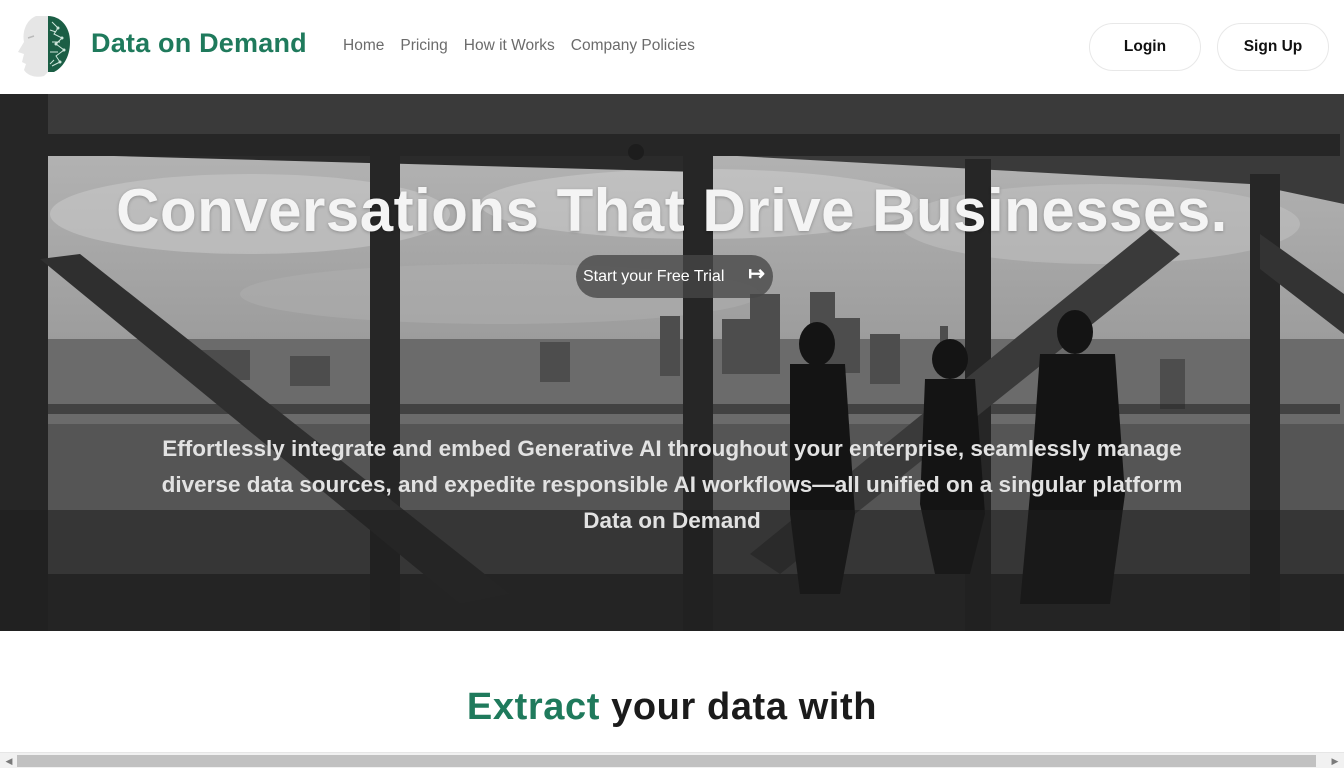 Image resolution: width=1344 pixels, height=768 pixels. What do you see at coordinates (423, 46) in the screenshot?
I see `nav-link-pricing: Pricing` at bounding box center [423, 46].